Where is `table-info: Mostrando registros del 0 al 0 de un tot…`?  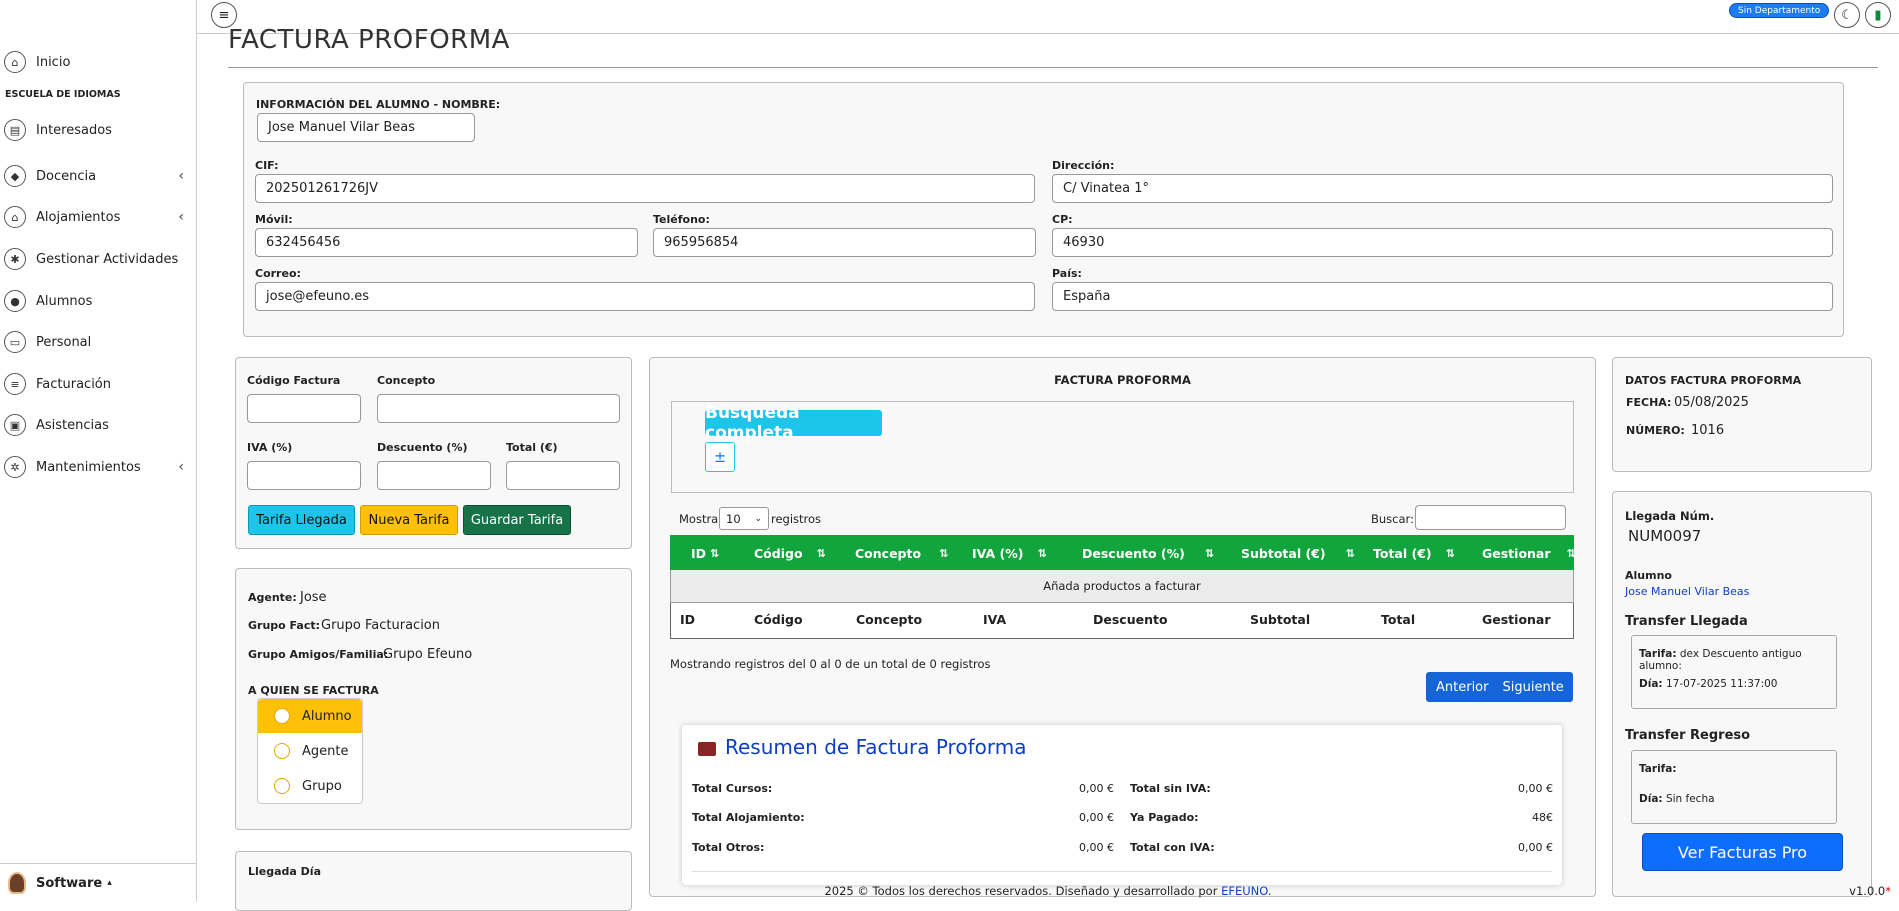
table-info: Mostrando registros del 0 al 0 de un tot… is located at coordinates (830, 664).